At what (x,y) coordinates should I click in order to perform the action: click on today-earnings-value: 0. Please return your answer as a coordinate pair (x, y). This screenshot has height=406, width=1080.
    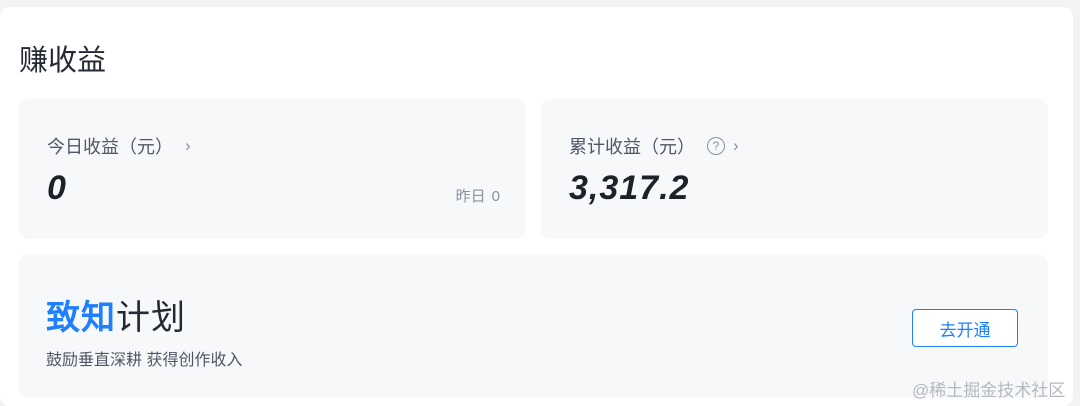
    Looking at the image, I should click on (57, 188).